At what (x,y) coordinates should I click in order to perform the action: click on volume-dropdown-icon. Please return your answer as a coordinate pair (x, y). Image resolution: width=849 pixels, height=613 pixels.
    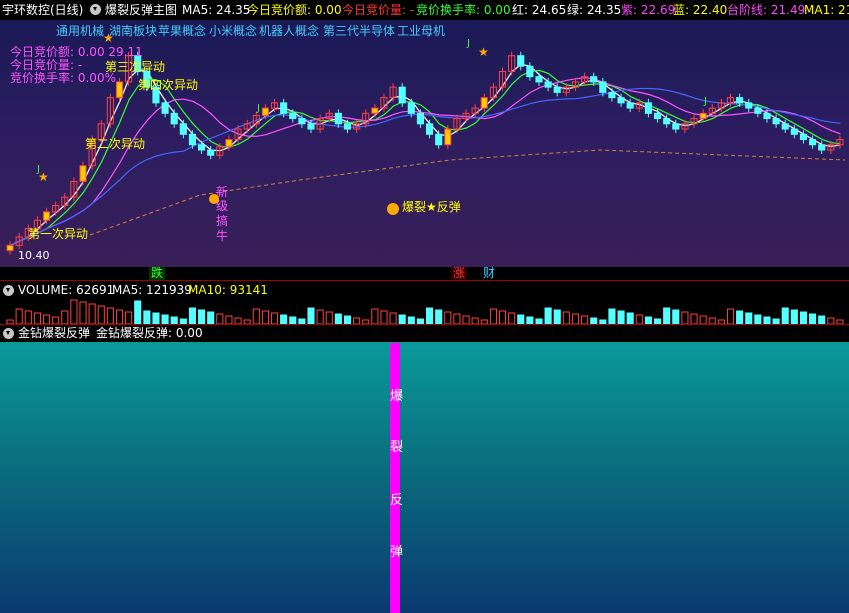
    Looking at the image, I should click on (8, 290).